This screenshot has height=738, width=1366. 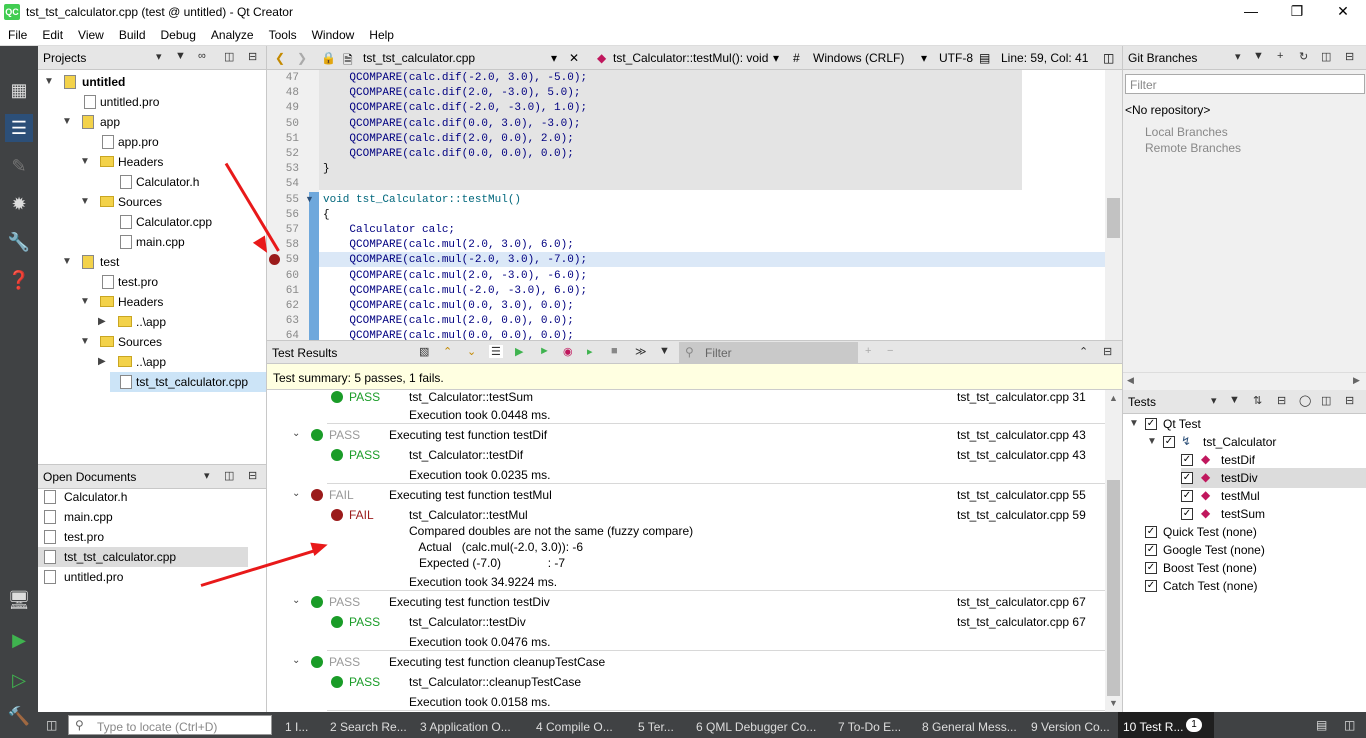 What do you see at coordinates (152, 362) in the screenshot?
I see `tree-item-sources-app: ▶ ..\app` at bounding box center [152, 362].